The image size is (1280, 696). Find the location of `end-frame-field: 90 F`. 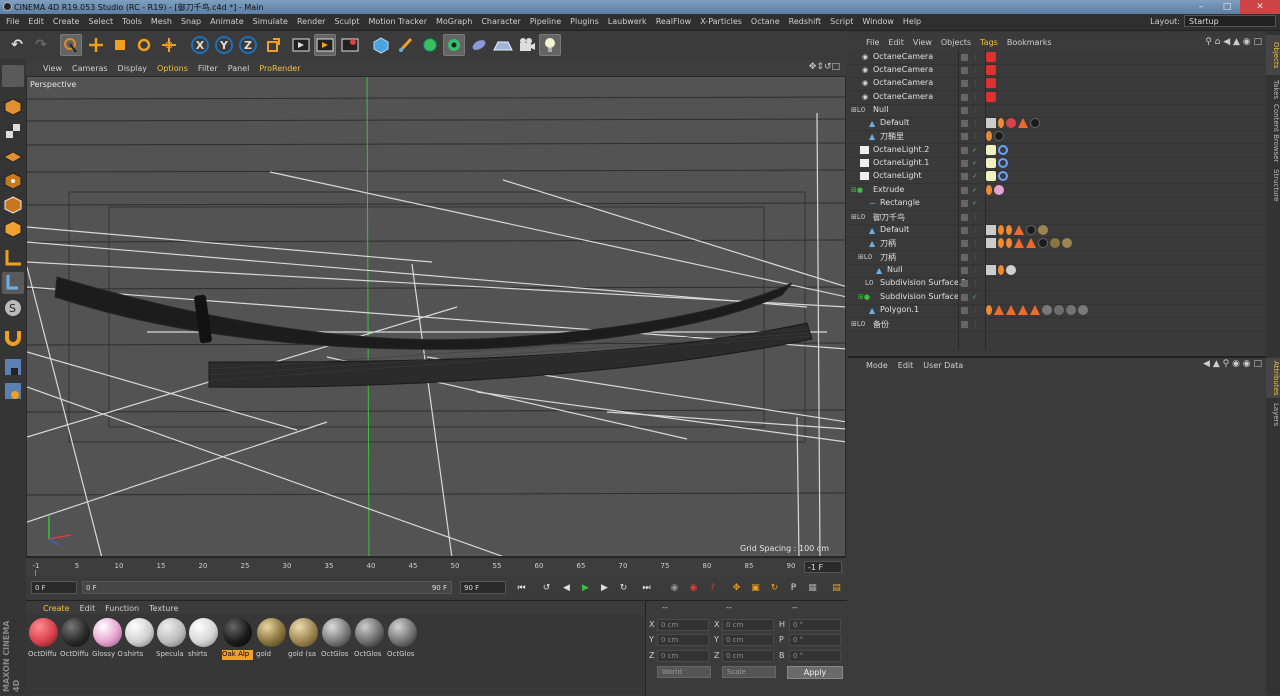

end-frame-field: 90 F is located at coordinates (483, 587).